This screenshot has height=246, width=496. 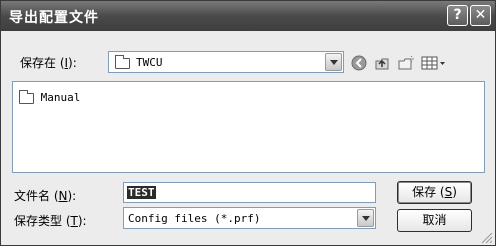 What do you see at coordinates (226, 62) in the screenshot?
I see `save-in-combobox: TWCU` at bounding box center [226, 62].